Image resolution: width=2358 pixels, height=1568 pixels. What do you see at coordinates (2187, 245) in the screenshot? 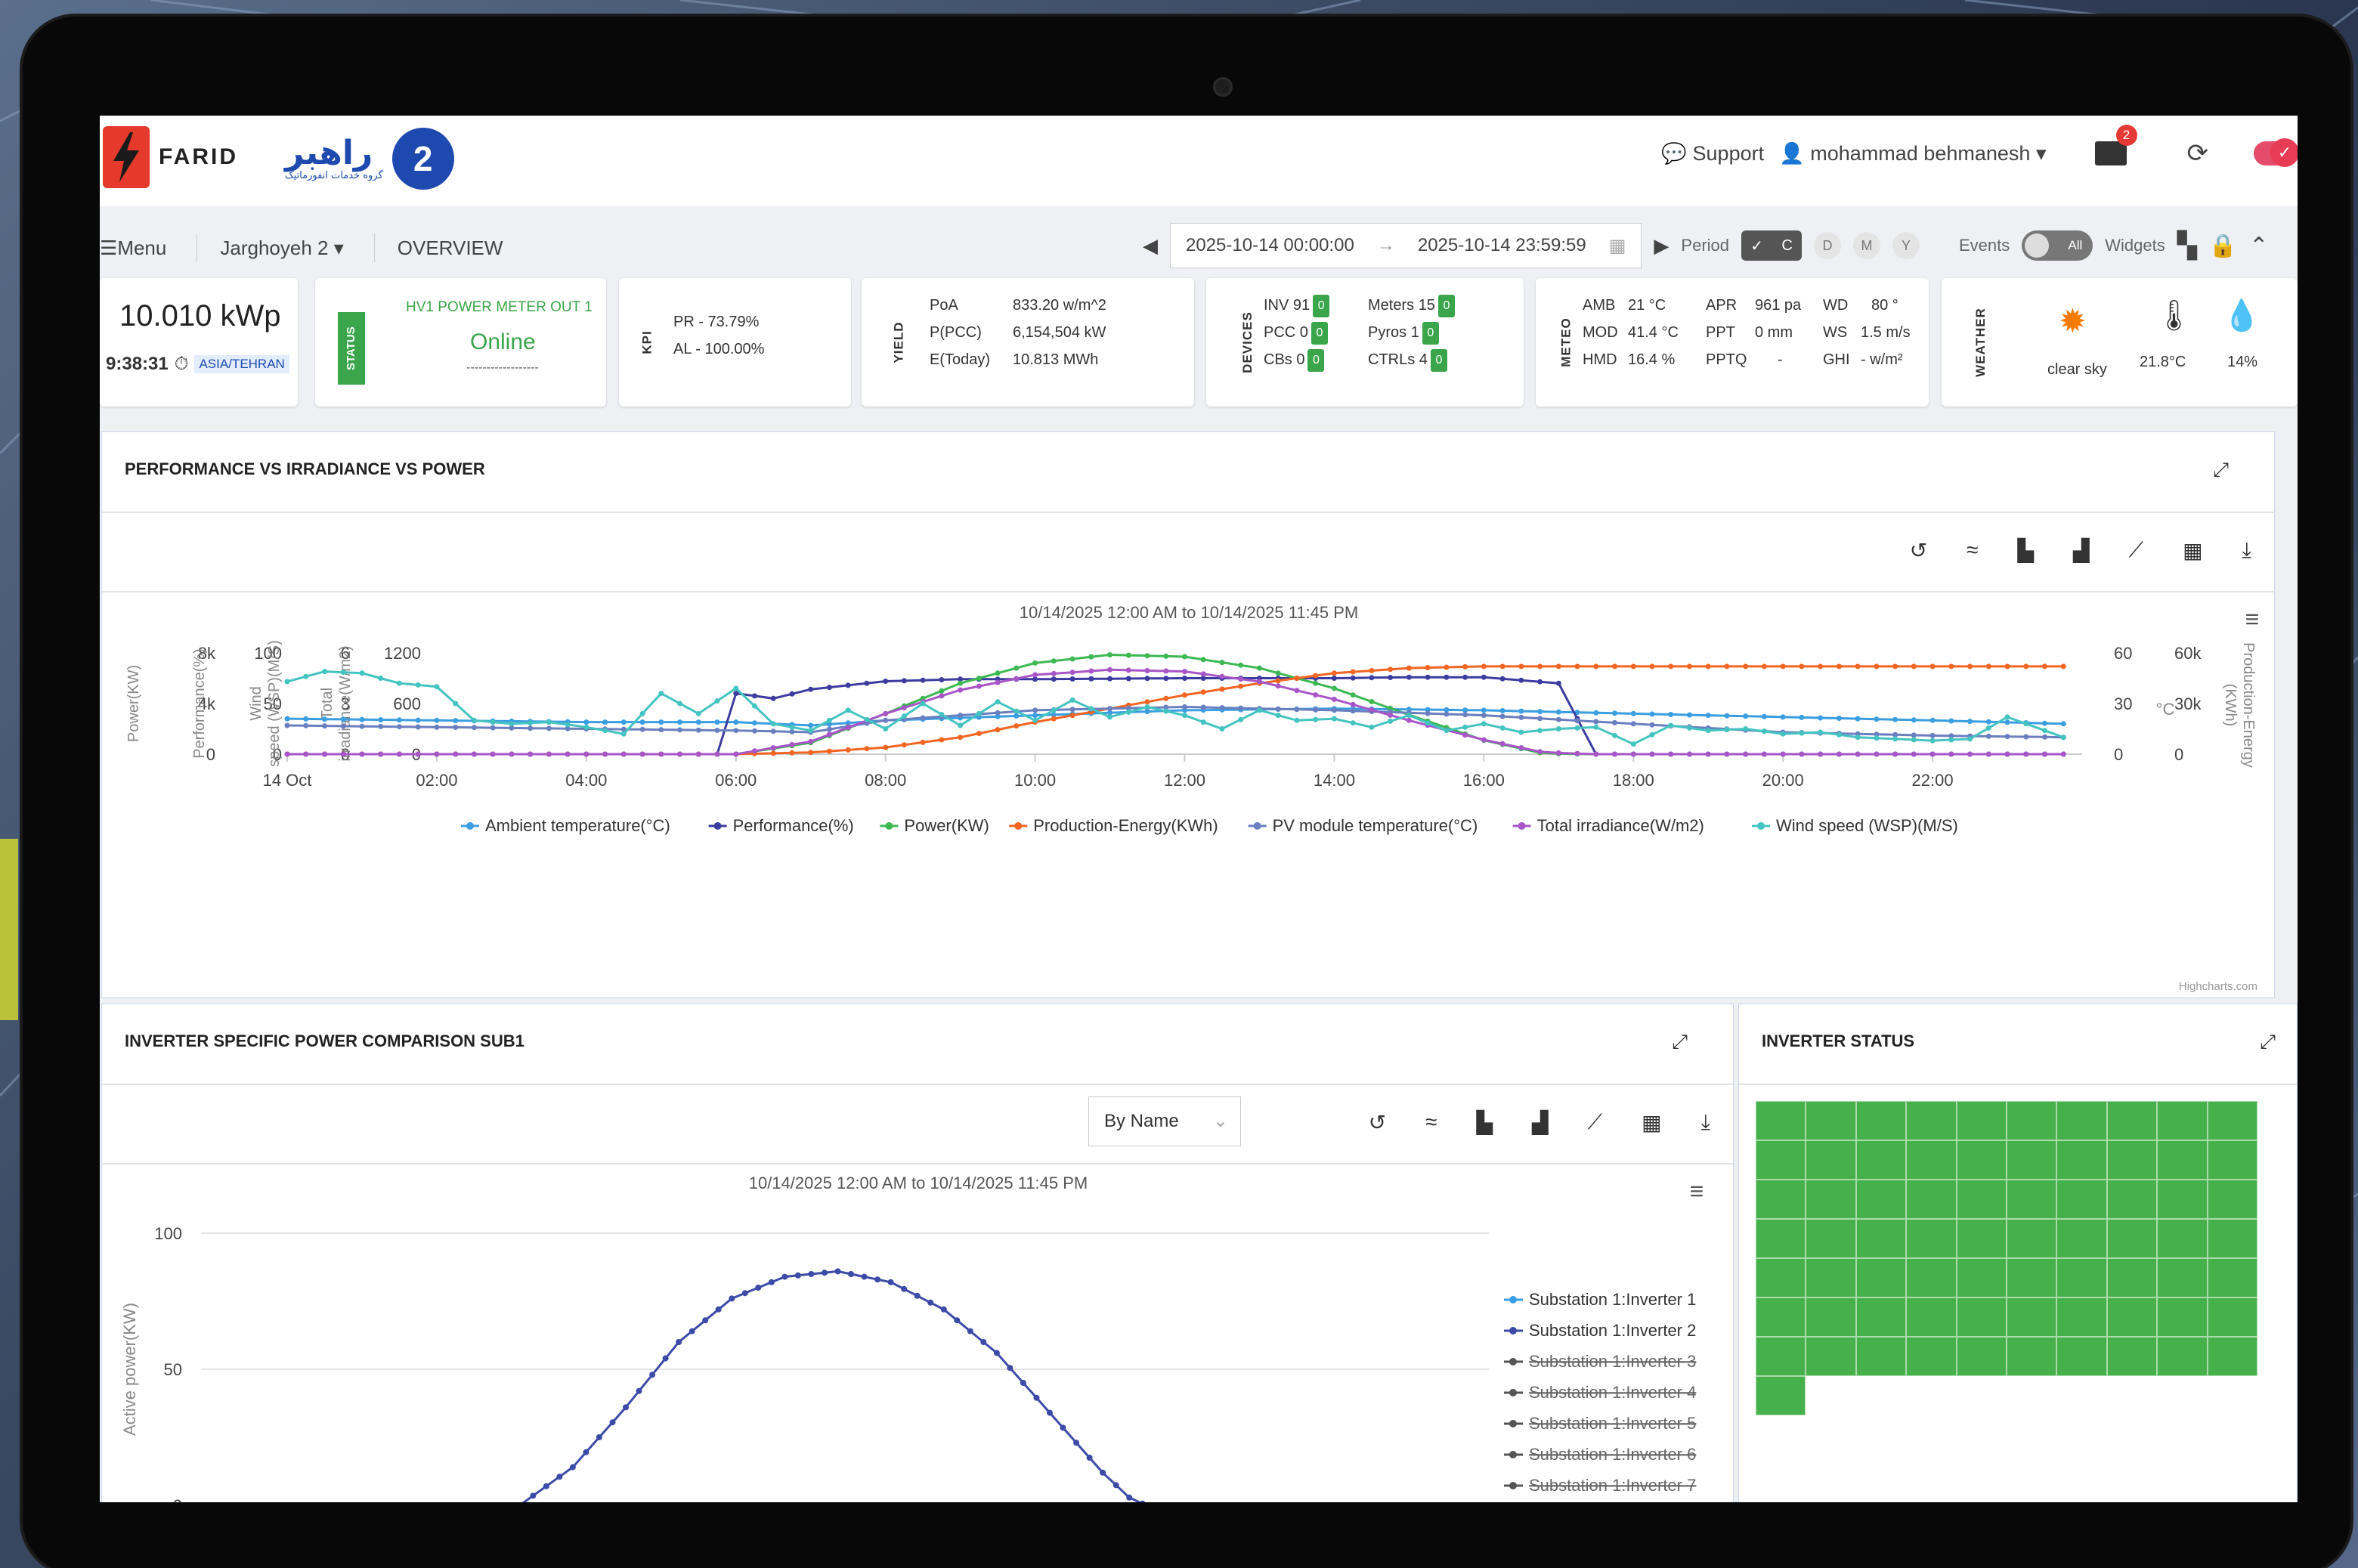
I see `widgets-icon: ▚` at bounding box center [2187, 245].